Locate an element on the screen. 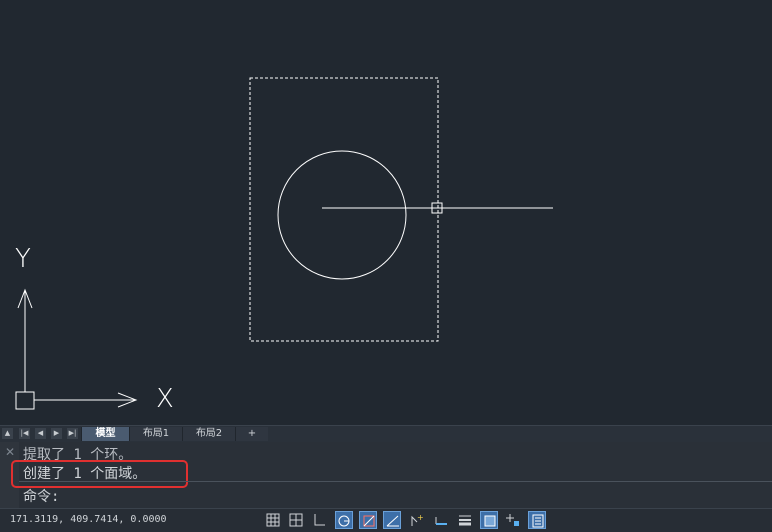 The image size is (772, 532). transparency-icon is located at coordinates (489, 520).